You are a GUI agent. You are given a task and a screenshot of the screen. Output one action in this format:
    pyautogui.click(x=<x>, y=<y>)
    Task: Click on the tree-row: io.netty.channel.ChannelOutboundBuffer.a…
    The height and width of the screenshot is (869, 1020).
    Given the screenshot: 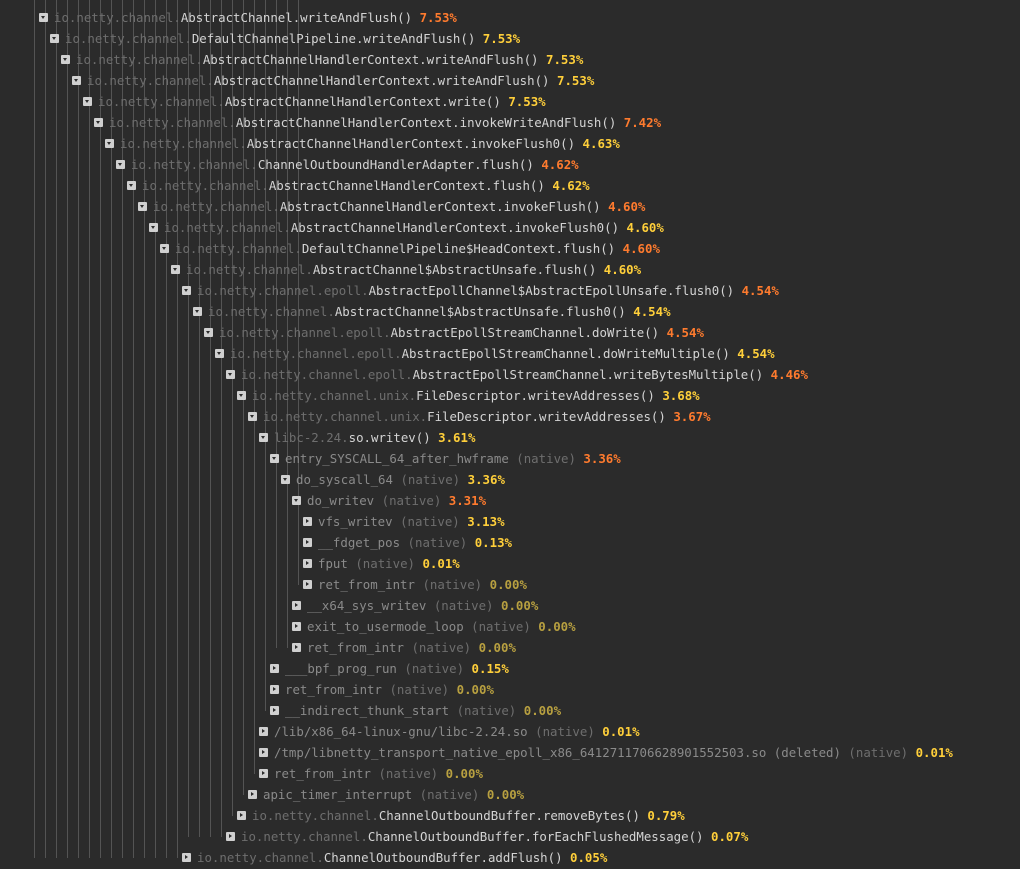 What is the action you would take?
    pyautogui.click(x=510, y=858)
    